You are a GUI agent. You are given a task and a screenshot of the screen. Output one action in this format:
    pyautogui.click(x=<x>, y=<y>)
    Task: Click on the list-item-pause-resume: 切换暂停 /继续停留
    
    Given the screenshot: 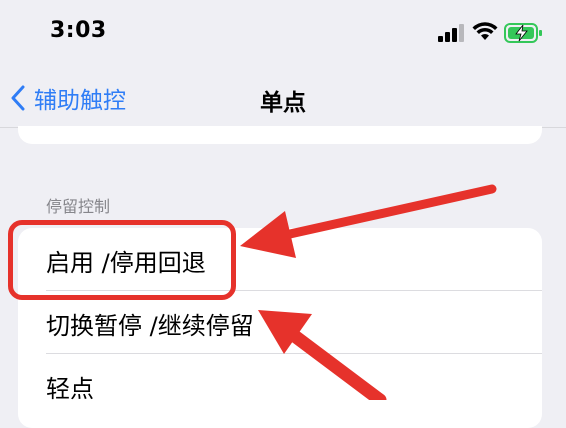 What is the action you would take?
    pyautogui.click(x=280, y=322)
    